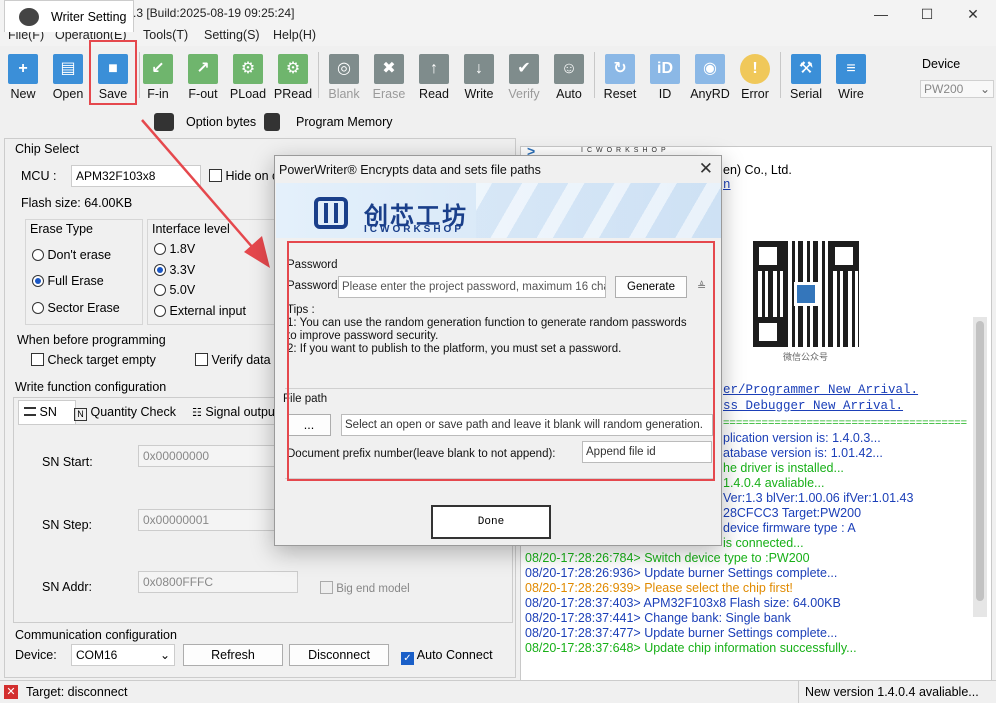 This screenshot has width=996, height=703. Describe the element at coordinates (68, 77) in the screenshot. I see `open-button: ▤ Open` at that location.